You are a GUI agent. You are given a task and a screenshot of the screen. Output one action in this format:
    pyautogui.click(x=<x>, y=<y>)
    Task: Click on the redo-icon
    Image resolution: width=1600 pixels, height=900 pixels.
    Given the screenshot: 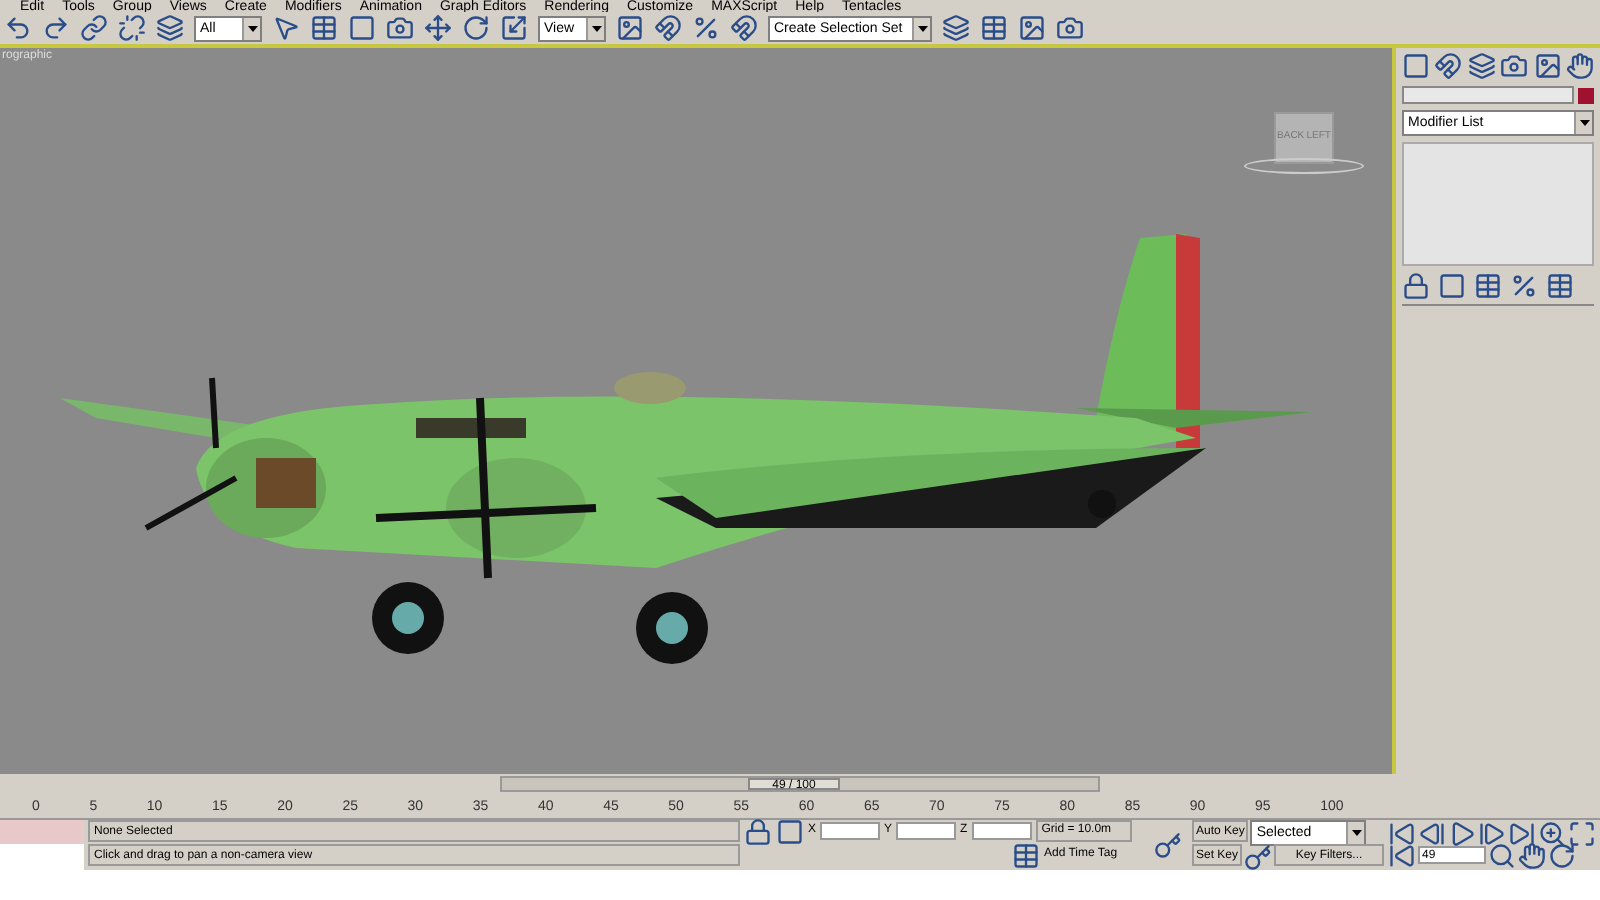 What is the action you would take?
    pyautogui.click(x=56, y=28)
    